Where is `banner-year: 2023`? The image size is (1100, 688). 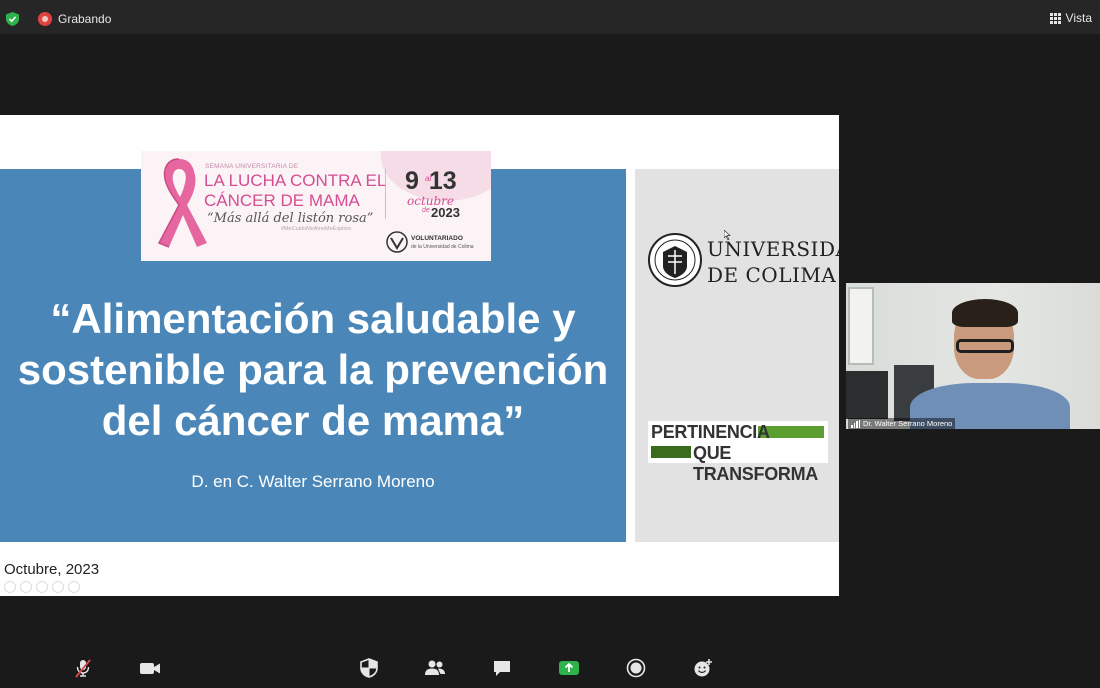
banner-year: 2023 is located at coordinates (445, 212).